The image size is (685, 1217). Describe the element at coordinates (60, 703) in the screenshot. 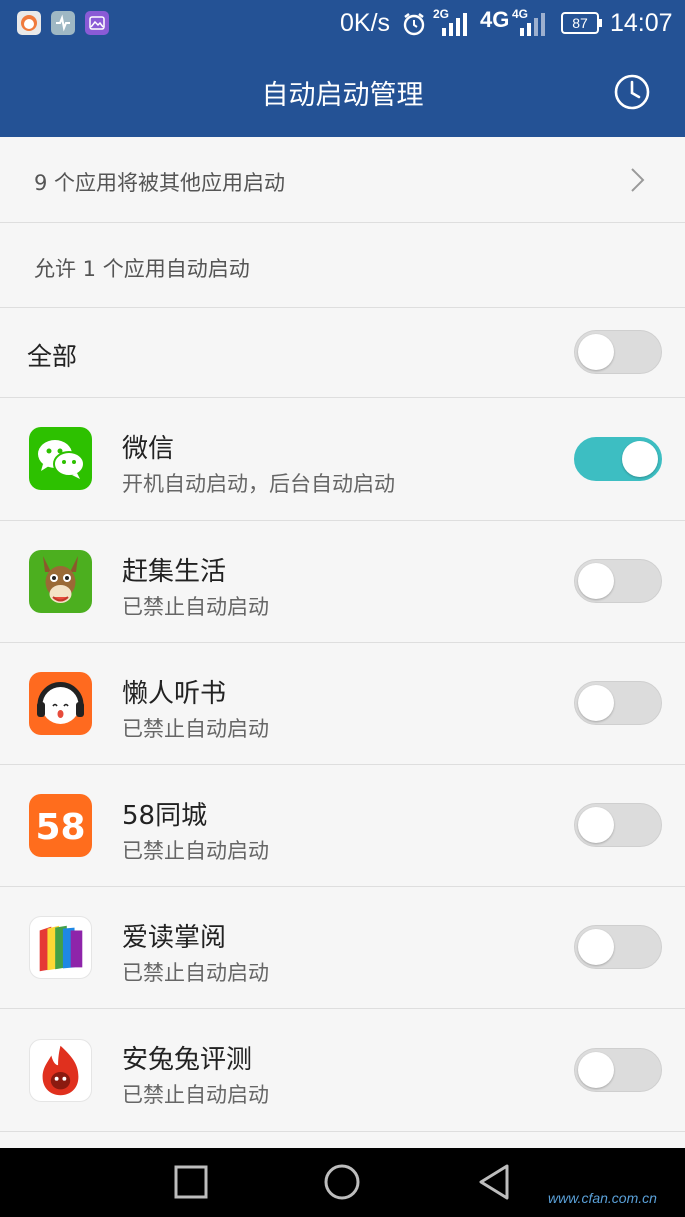

I see `headphones-icon` at that location.